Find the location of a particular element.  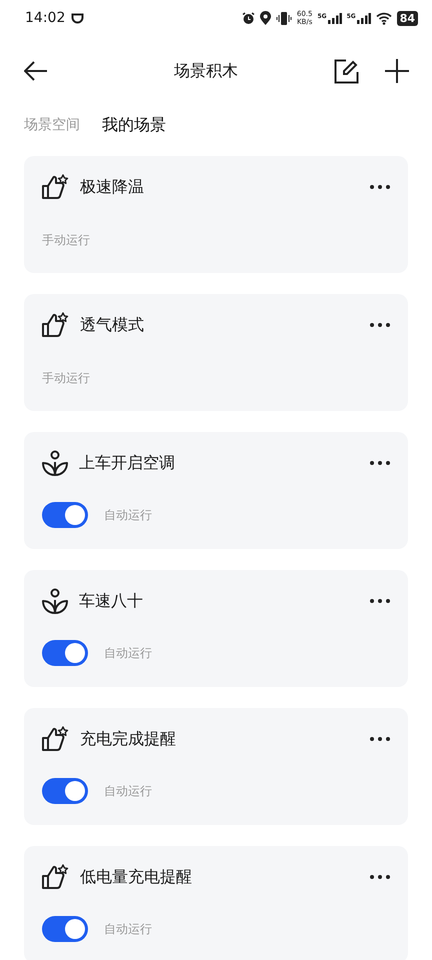

scene-card: 上车开启空调 自动运行 is located at coordinates (216, 490).